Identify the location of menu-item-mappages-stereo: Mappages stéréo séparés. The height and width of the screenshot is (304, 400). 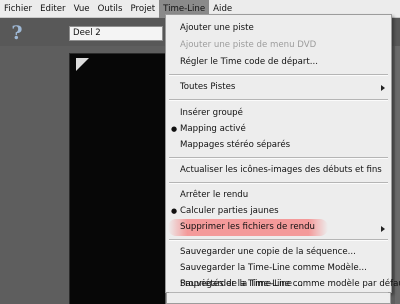
(278, 145).